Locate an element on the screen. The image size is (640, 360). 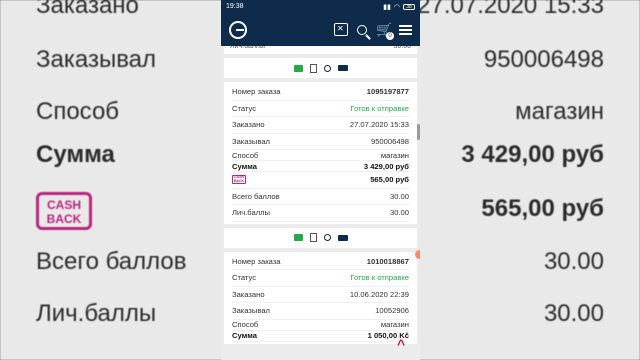
cart-icon: 🛒 0 is located at coordinates (385, 31).